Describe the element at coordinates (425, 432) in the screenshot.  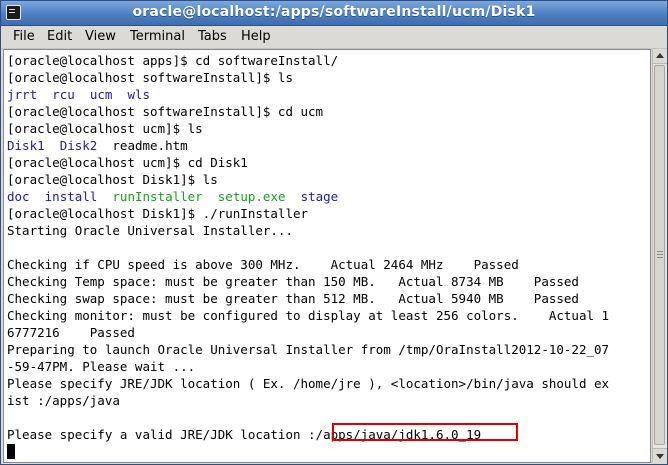
I see `highlight-box` at that location.